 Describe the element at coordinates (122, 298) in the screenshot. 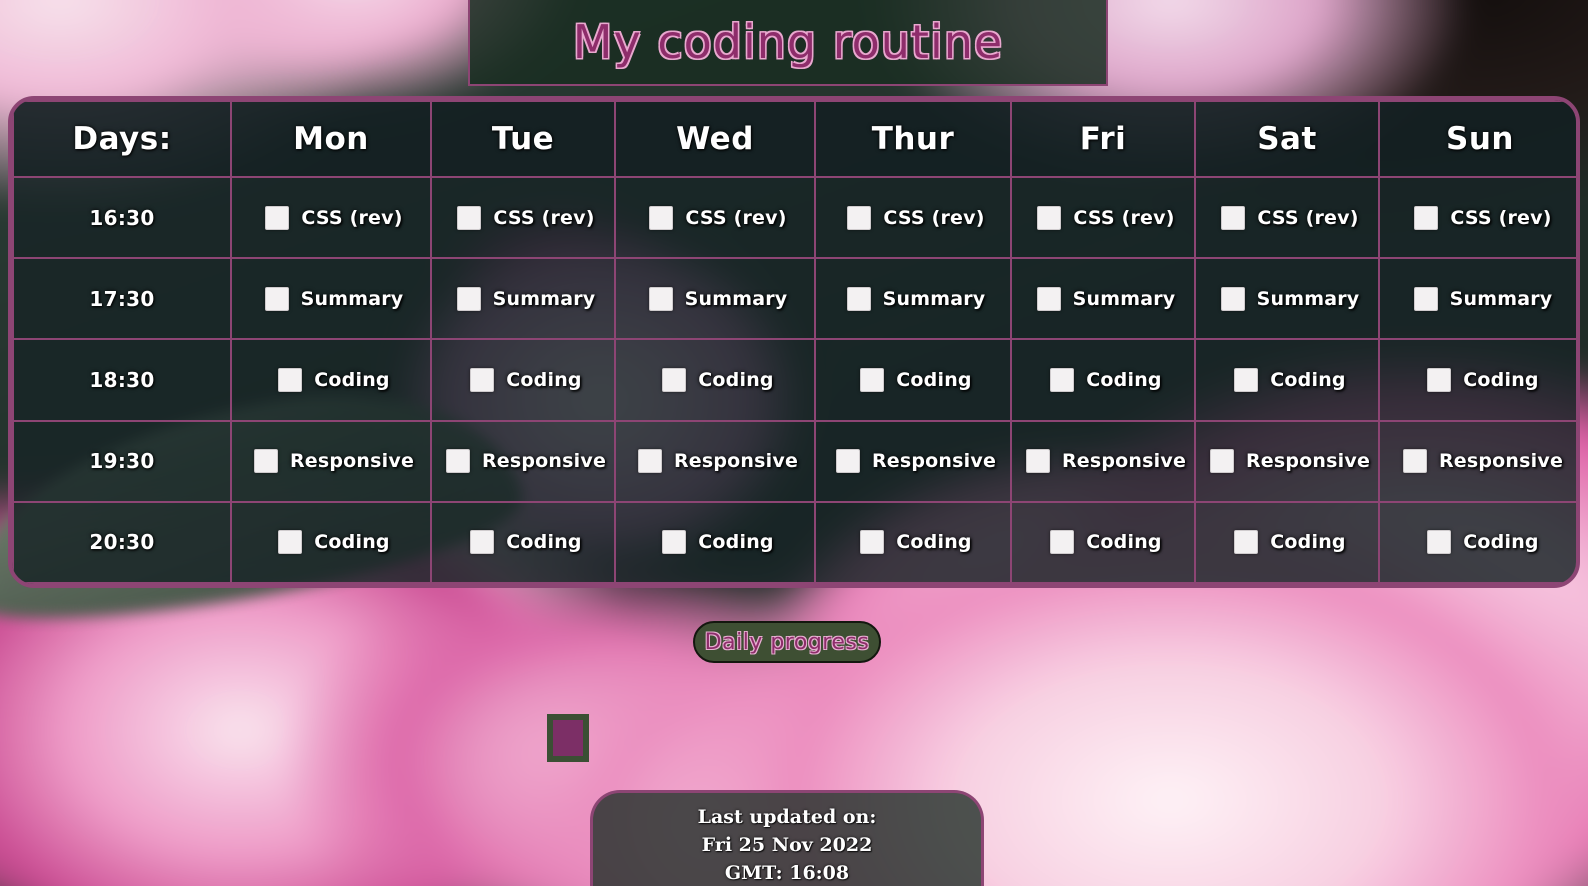

I see `time-label: 17:30` at that location.